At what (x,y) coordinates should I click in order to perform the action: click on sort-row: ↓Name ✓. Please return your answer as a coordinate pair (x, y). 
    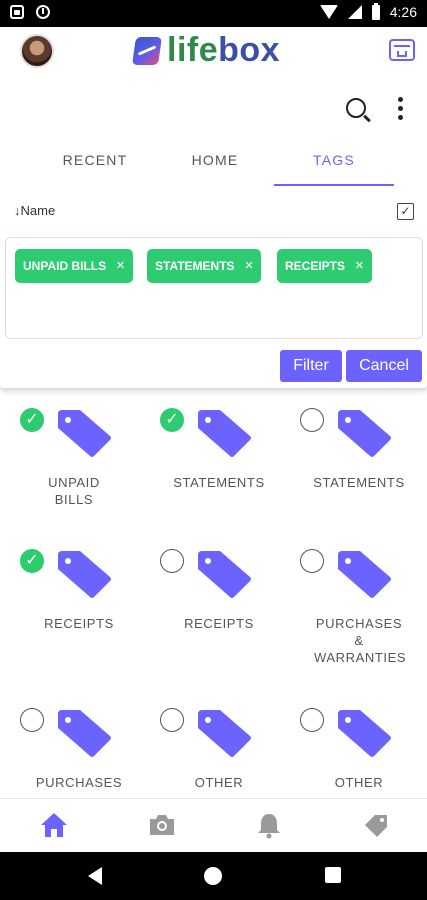
    Looking at the image, I should click on (213, 212).